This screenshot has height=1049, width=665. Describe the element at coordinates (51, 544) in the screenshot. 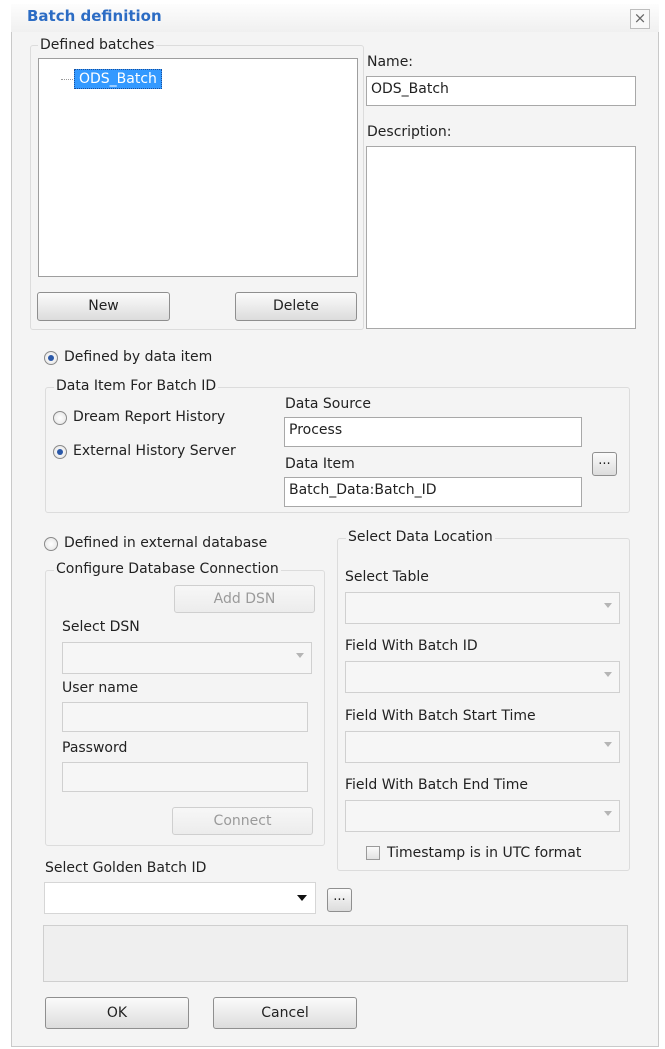

I see `defined-in-external-db-radio` at that location.